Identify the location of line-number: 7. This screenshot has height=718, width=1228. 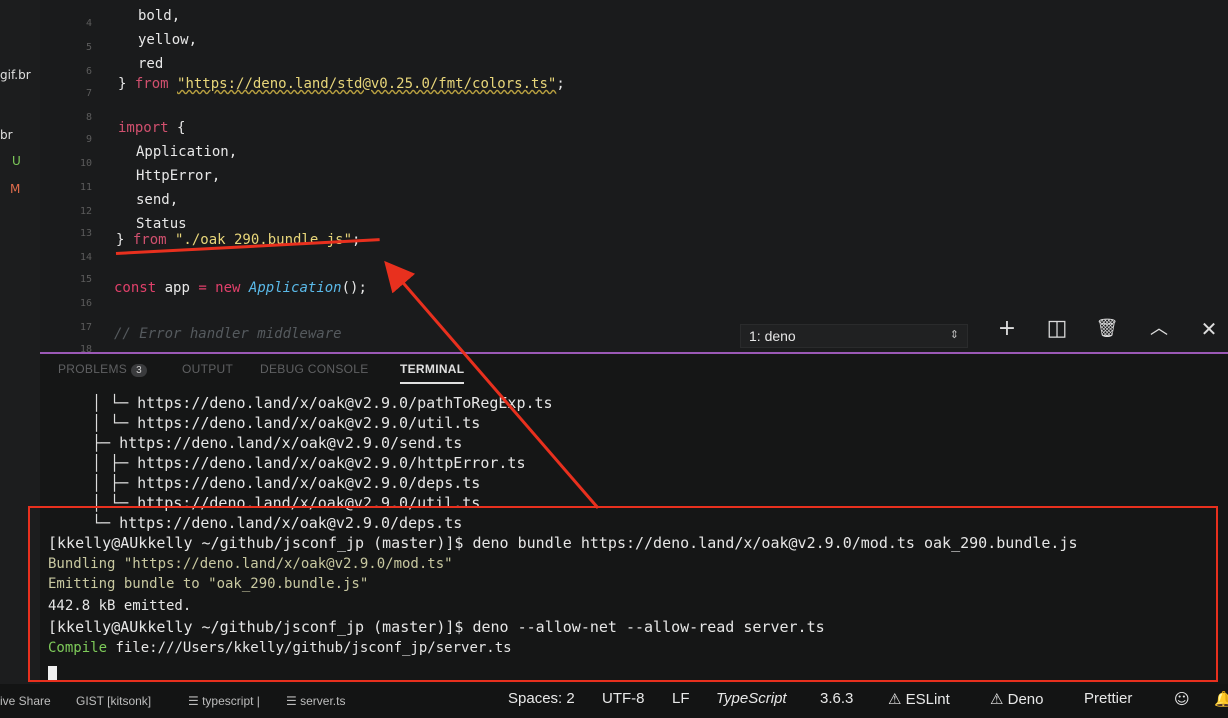
(88, 93).